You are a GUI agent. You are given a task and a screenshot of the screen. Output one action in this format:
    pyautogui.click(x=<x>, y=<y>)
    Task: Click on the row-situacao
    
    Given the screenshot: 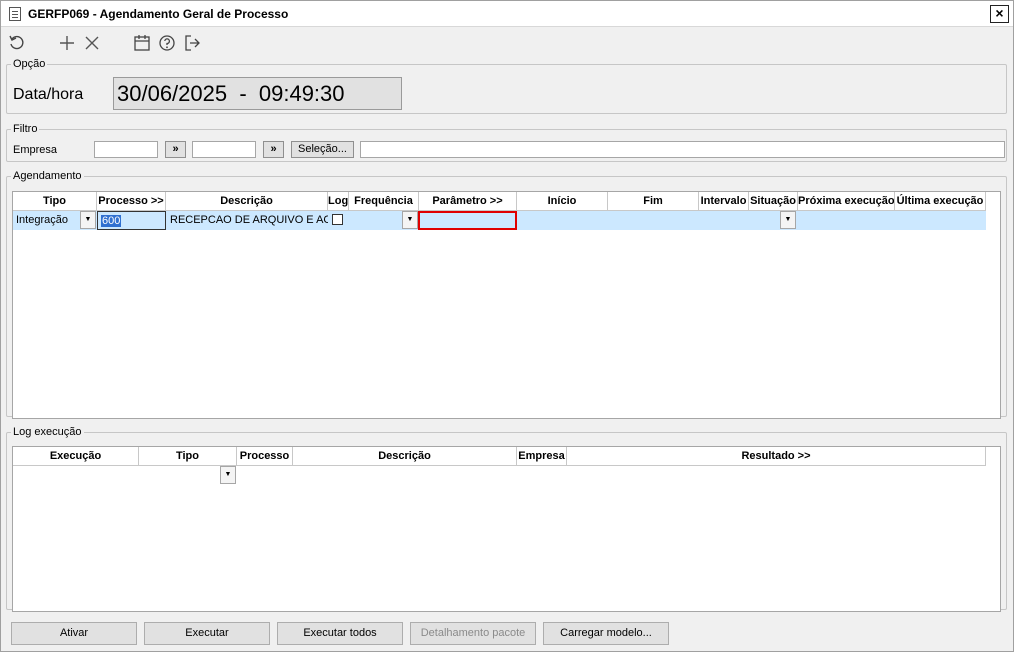 What is the action you would take?
    pyautogui.click(x=764, y=220)
    